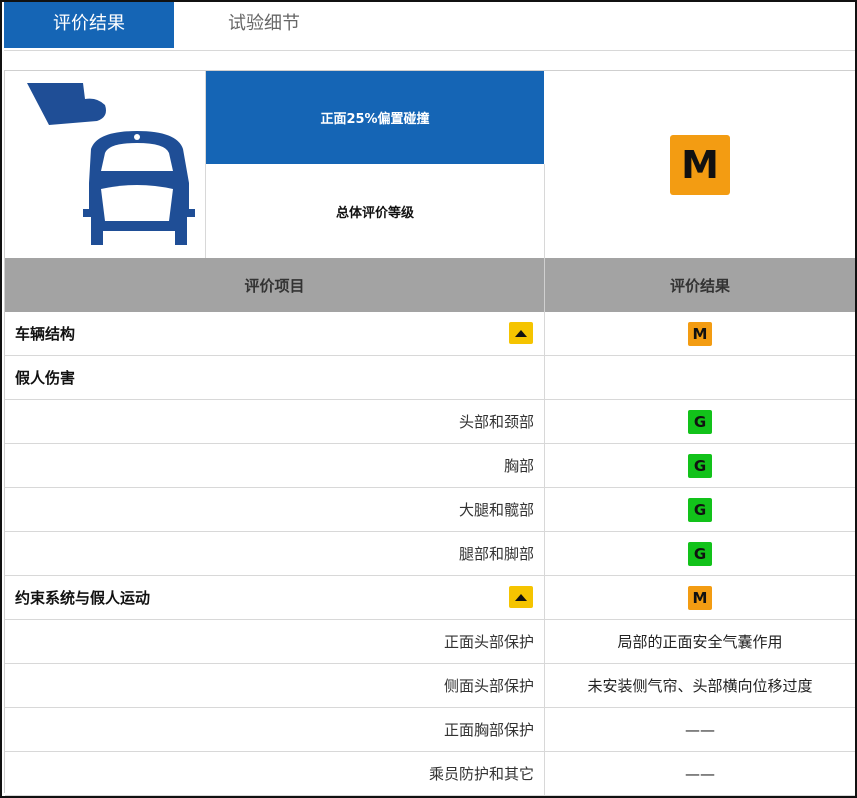  What do you see at coordinates (83, 598) in the screenshot?
I see `row-item-label: 约束系统与假人运动` at bounding box center [83, 598].